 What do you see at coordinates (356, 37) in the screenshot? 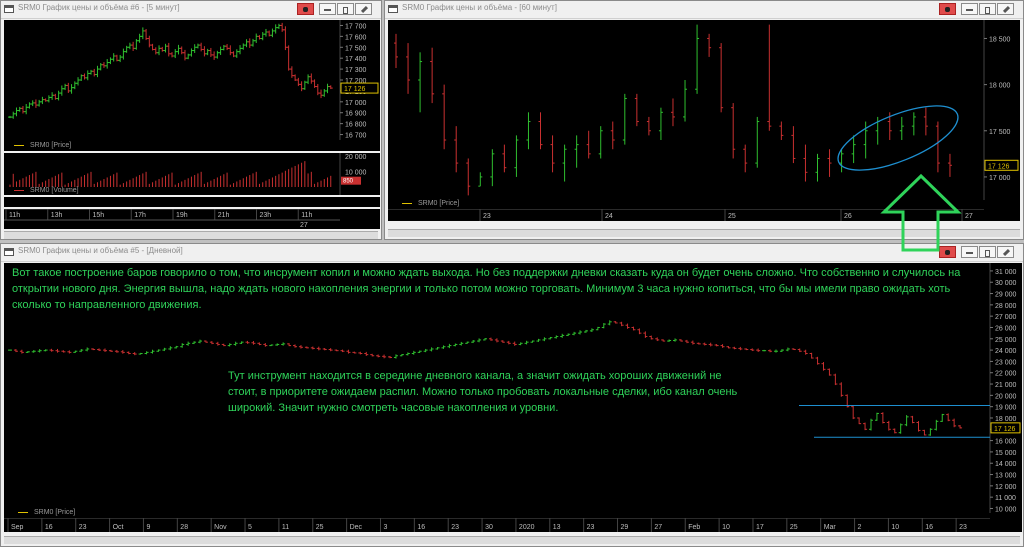
I see `price-tick-label: 17 600` at bounding box center [356, 37].